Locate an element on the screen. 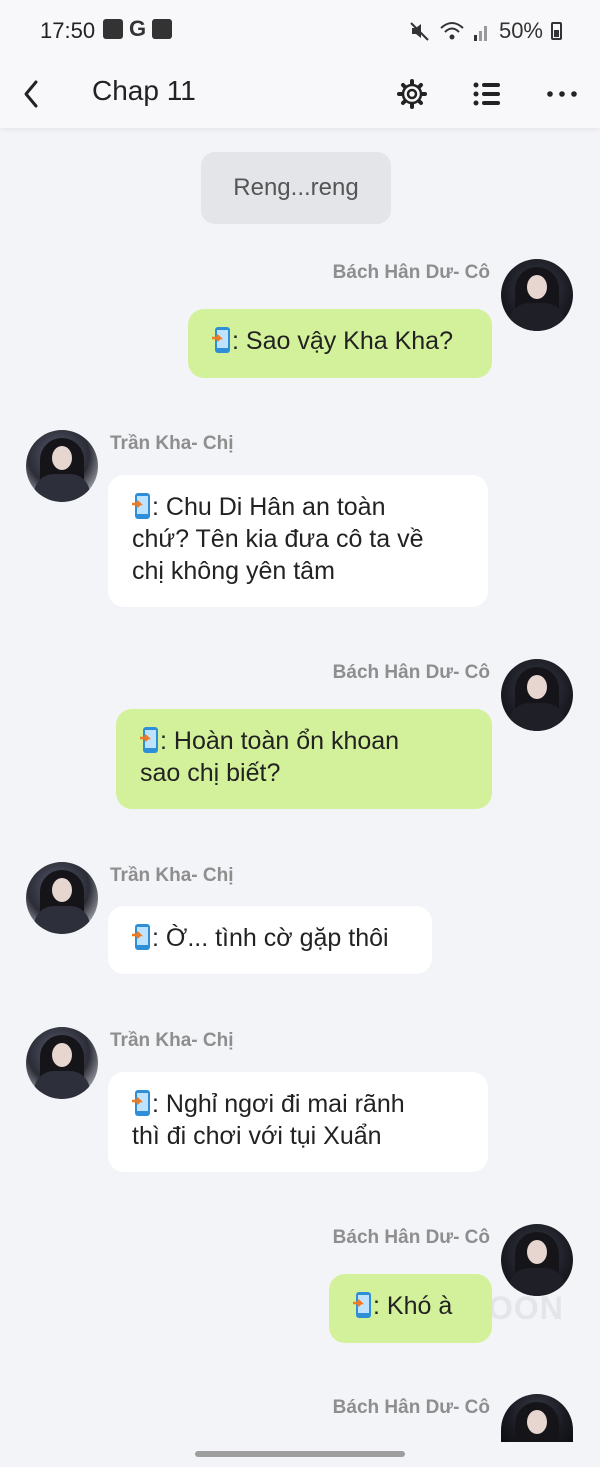 The width and height of the screenshot is (600, 1467). gear-icon is located at coordinates (412, 94).